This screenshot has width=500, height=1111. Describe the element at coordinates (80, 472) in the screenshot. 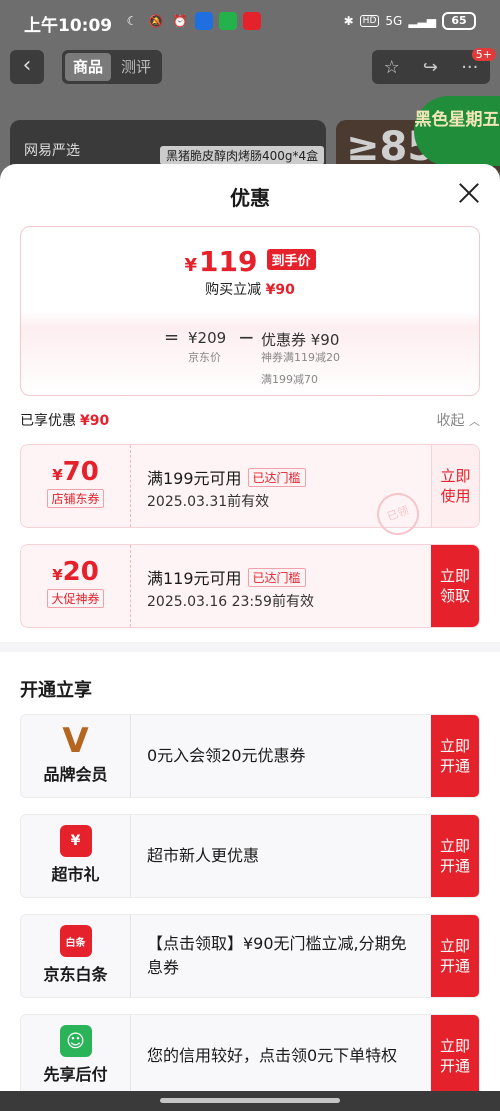

I see `coupon-amount-value: 70` at that location.